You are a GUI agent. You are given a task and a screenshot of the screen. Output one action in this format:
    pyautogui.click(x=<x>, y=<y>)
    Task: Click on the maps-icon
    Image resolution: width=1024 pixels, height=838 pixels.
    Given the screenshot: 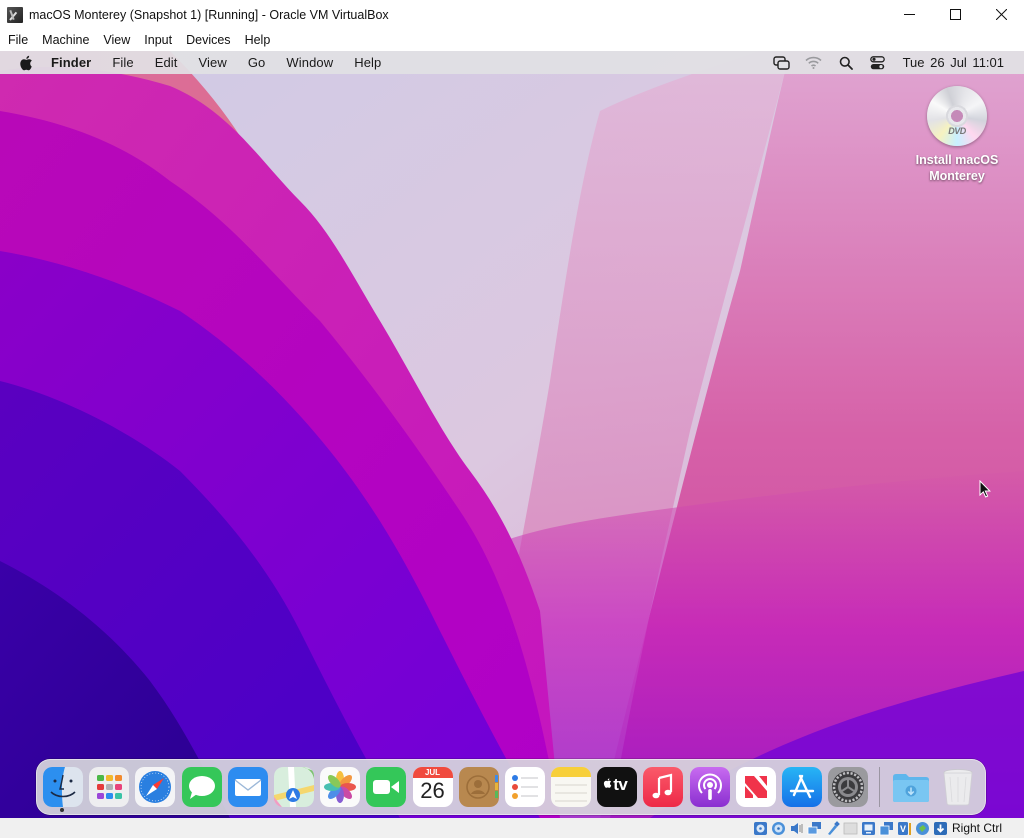 What is the action you would take?
    pyautogui.click(x=293, y=787)
    